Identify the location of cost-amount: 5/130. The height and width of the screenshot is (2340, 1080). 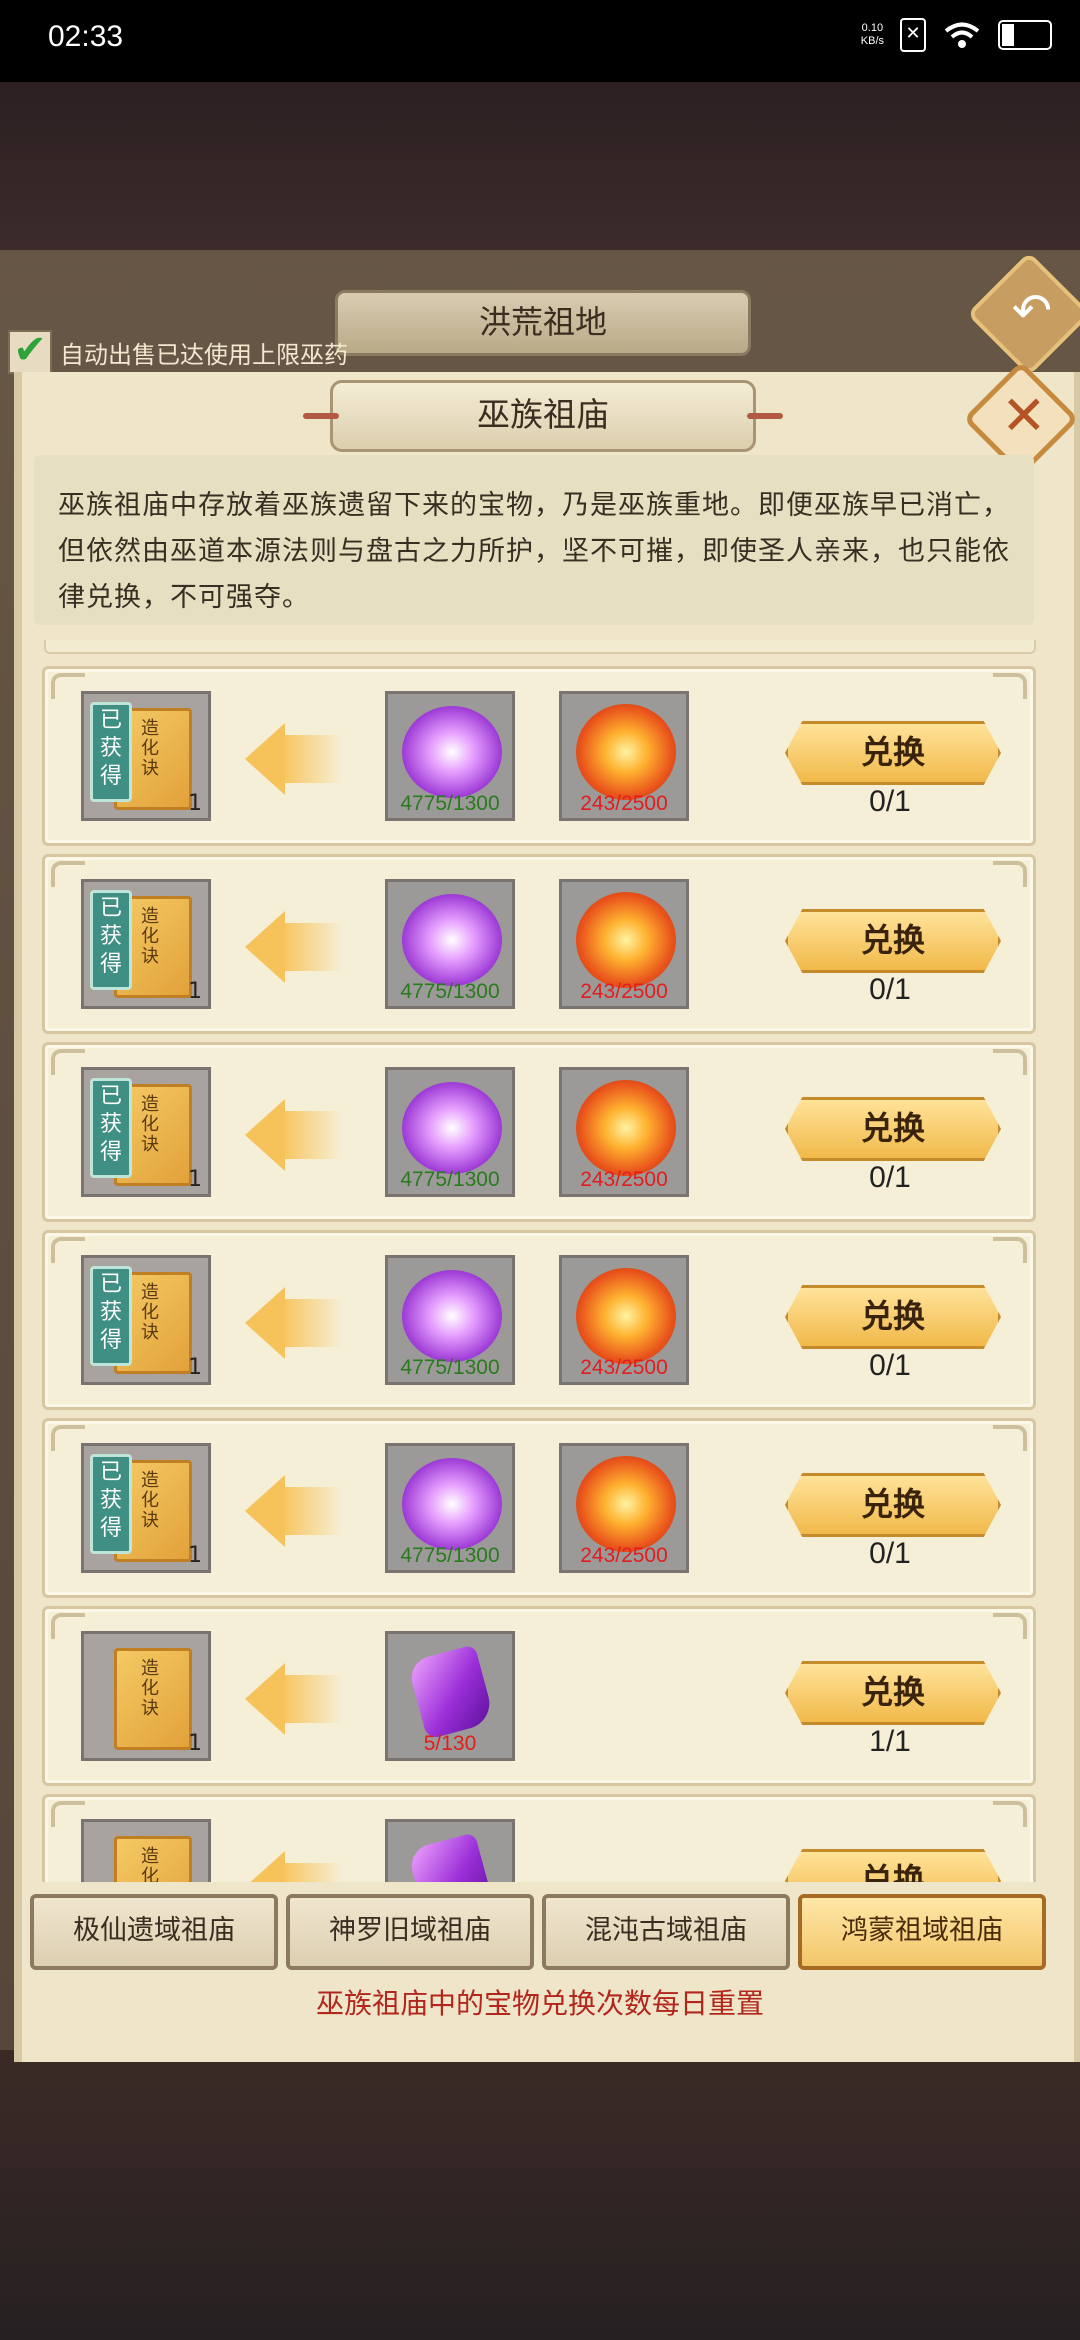
(450, 1743).